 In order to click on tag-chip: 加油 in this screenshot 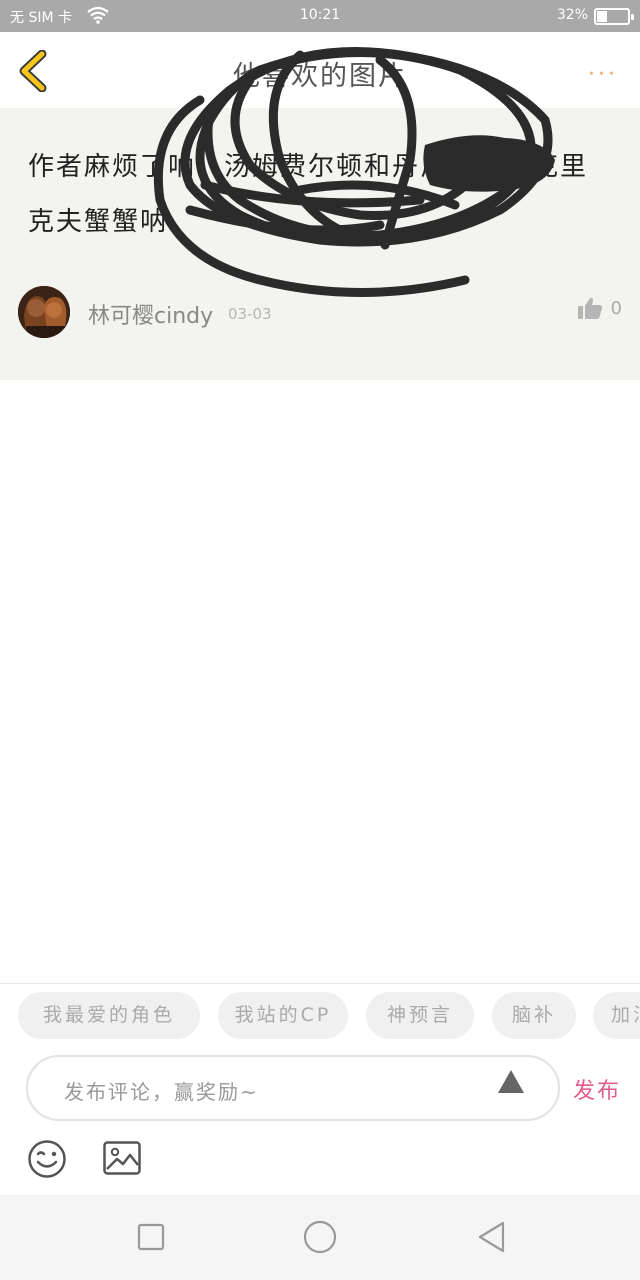, I will do `click(616, 1015)`.